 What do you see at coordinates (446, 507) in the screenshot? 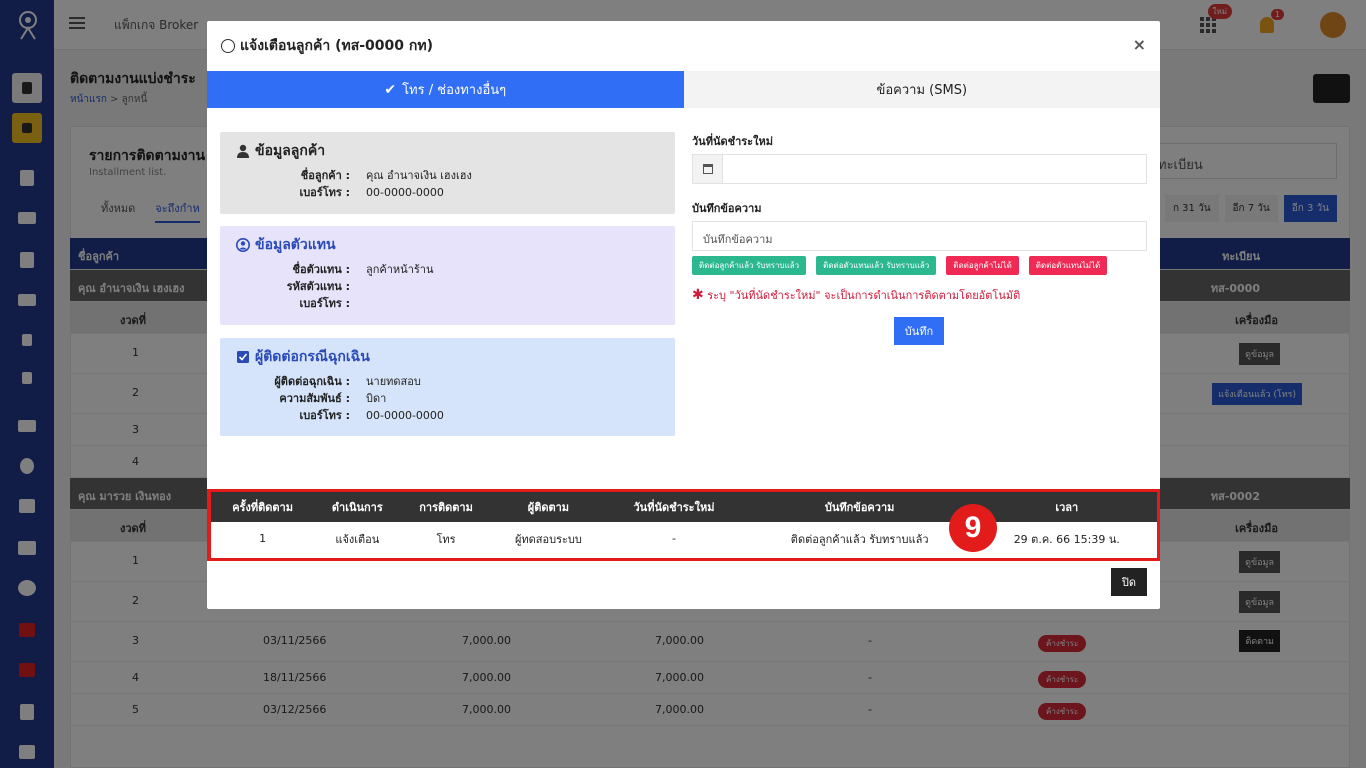
I see `col-method: การติดตาม` at bounding box center [446, 507].